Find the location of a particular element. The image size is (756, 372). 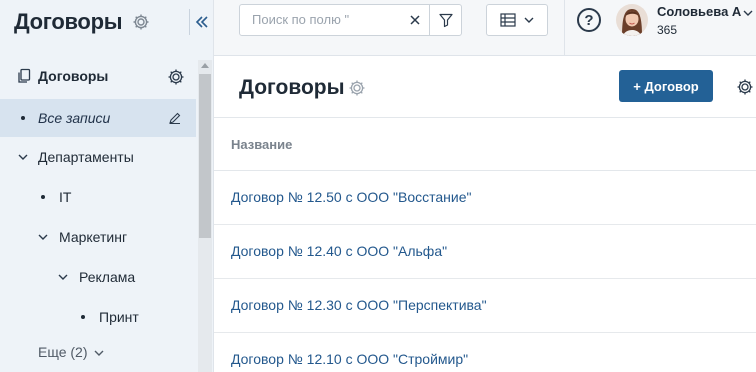

sidebar-item-print: Принт is located at coordinates (98, 317).